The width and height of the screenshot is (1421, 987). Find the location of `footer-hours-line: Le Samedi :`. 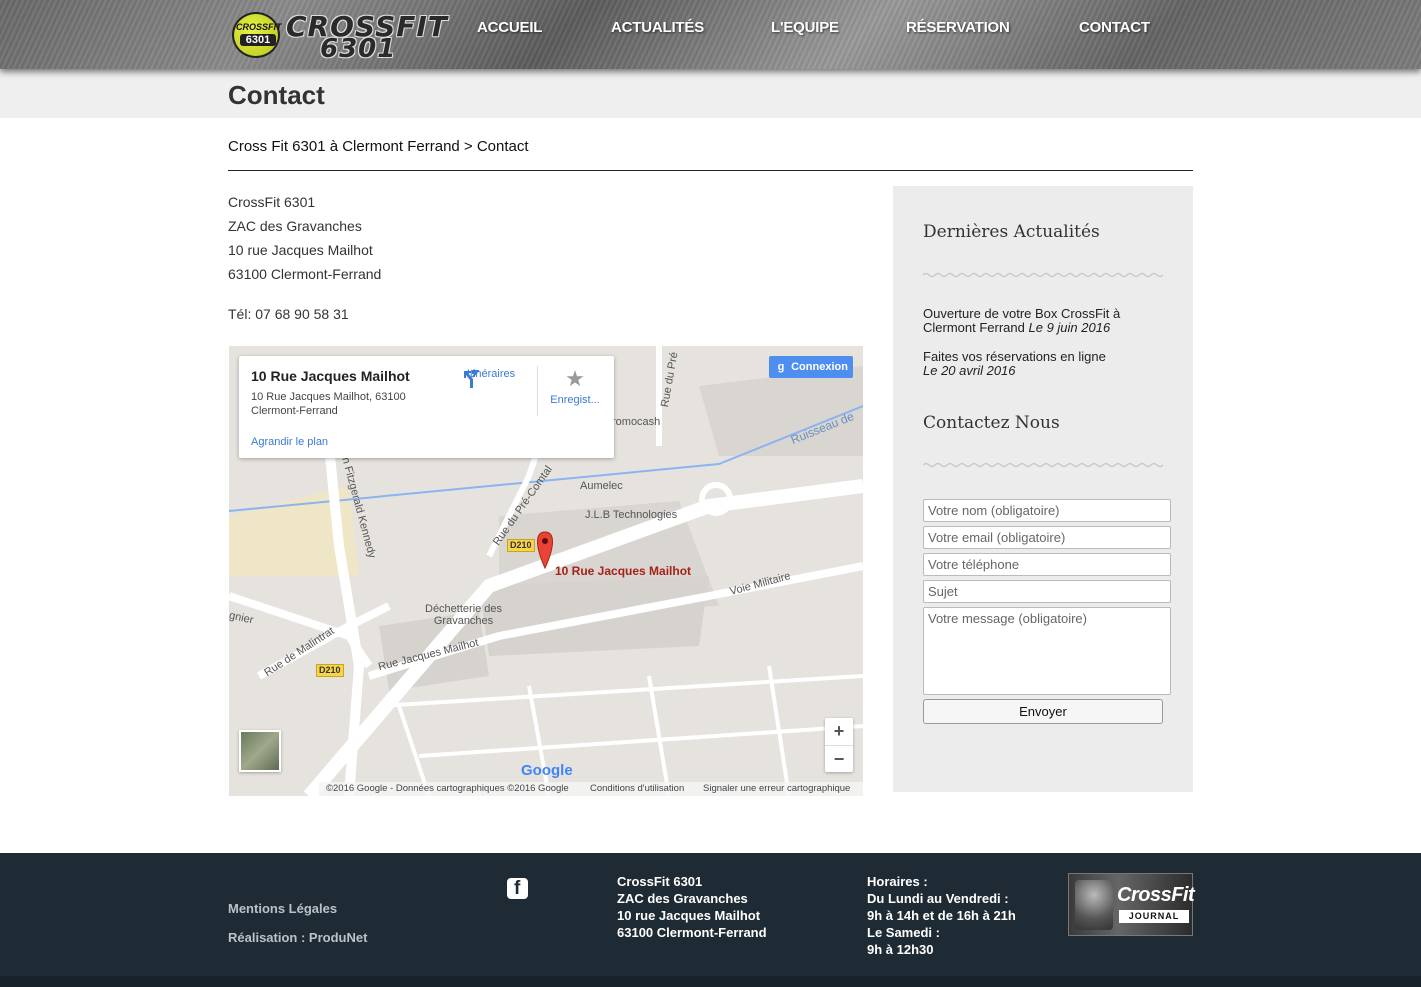

footer-hours-line: Le Samedi : is located at coordinates (903, 932).